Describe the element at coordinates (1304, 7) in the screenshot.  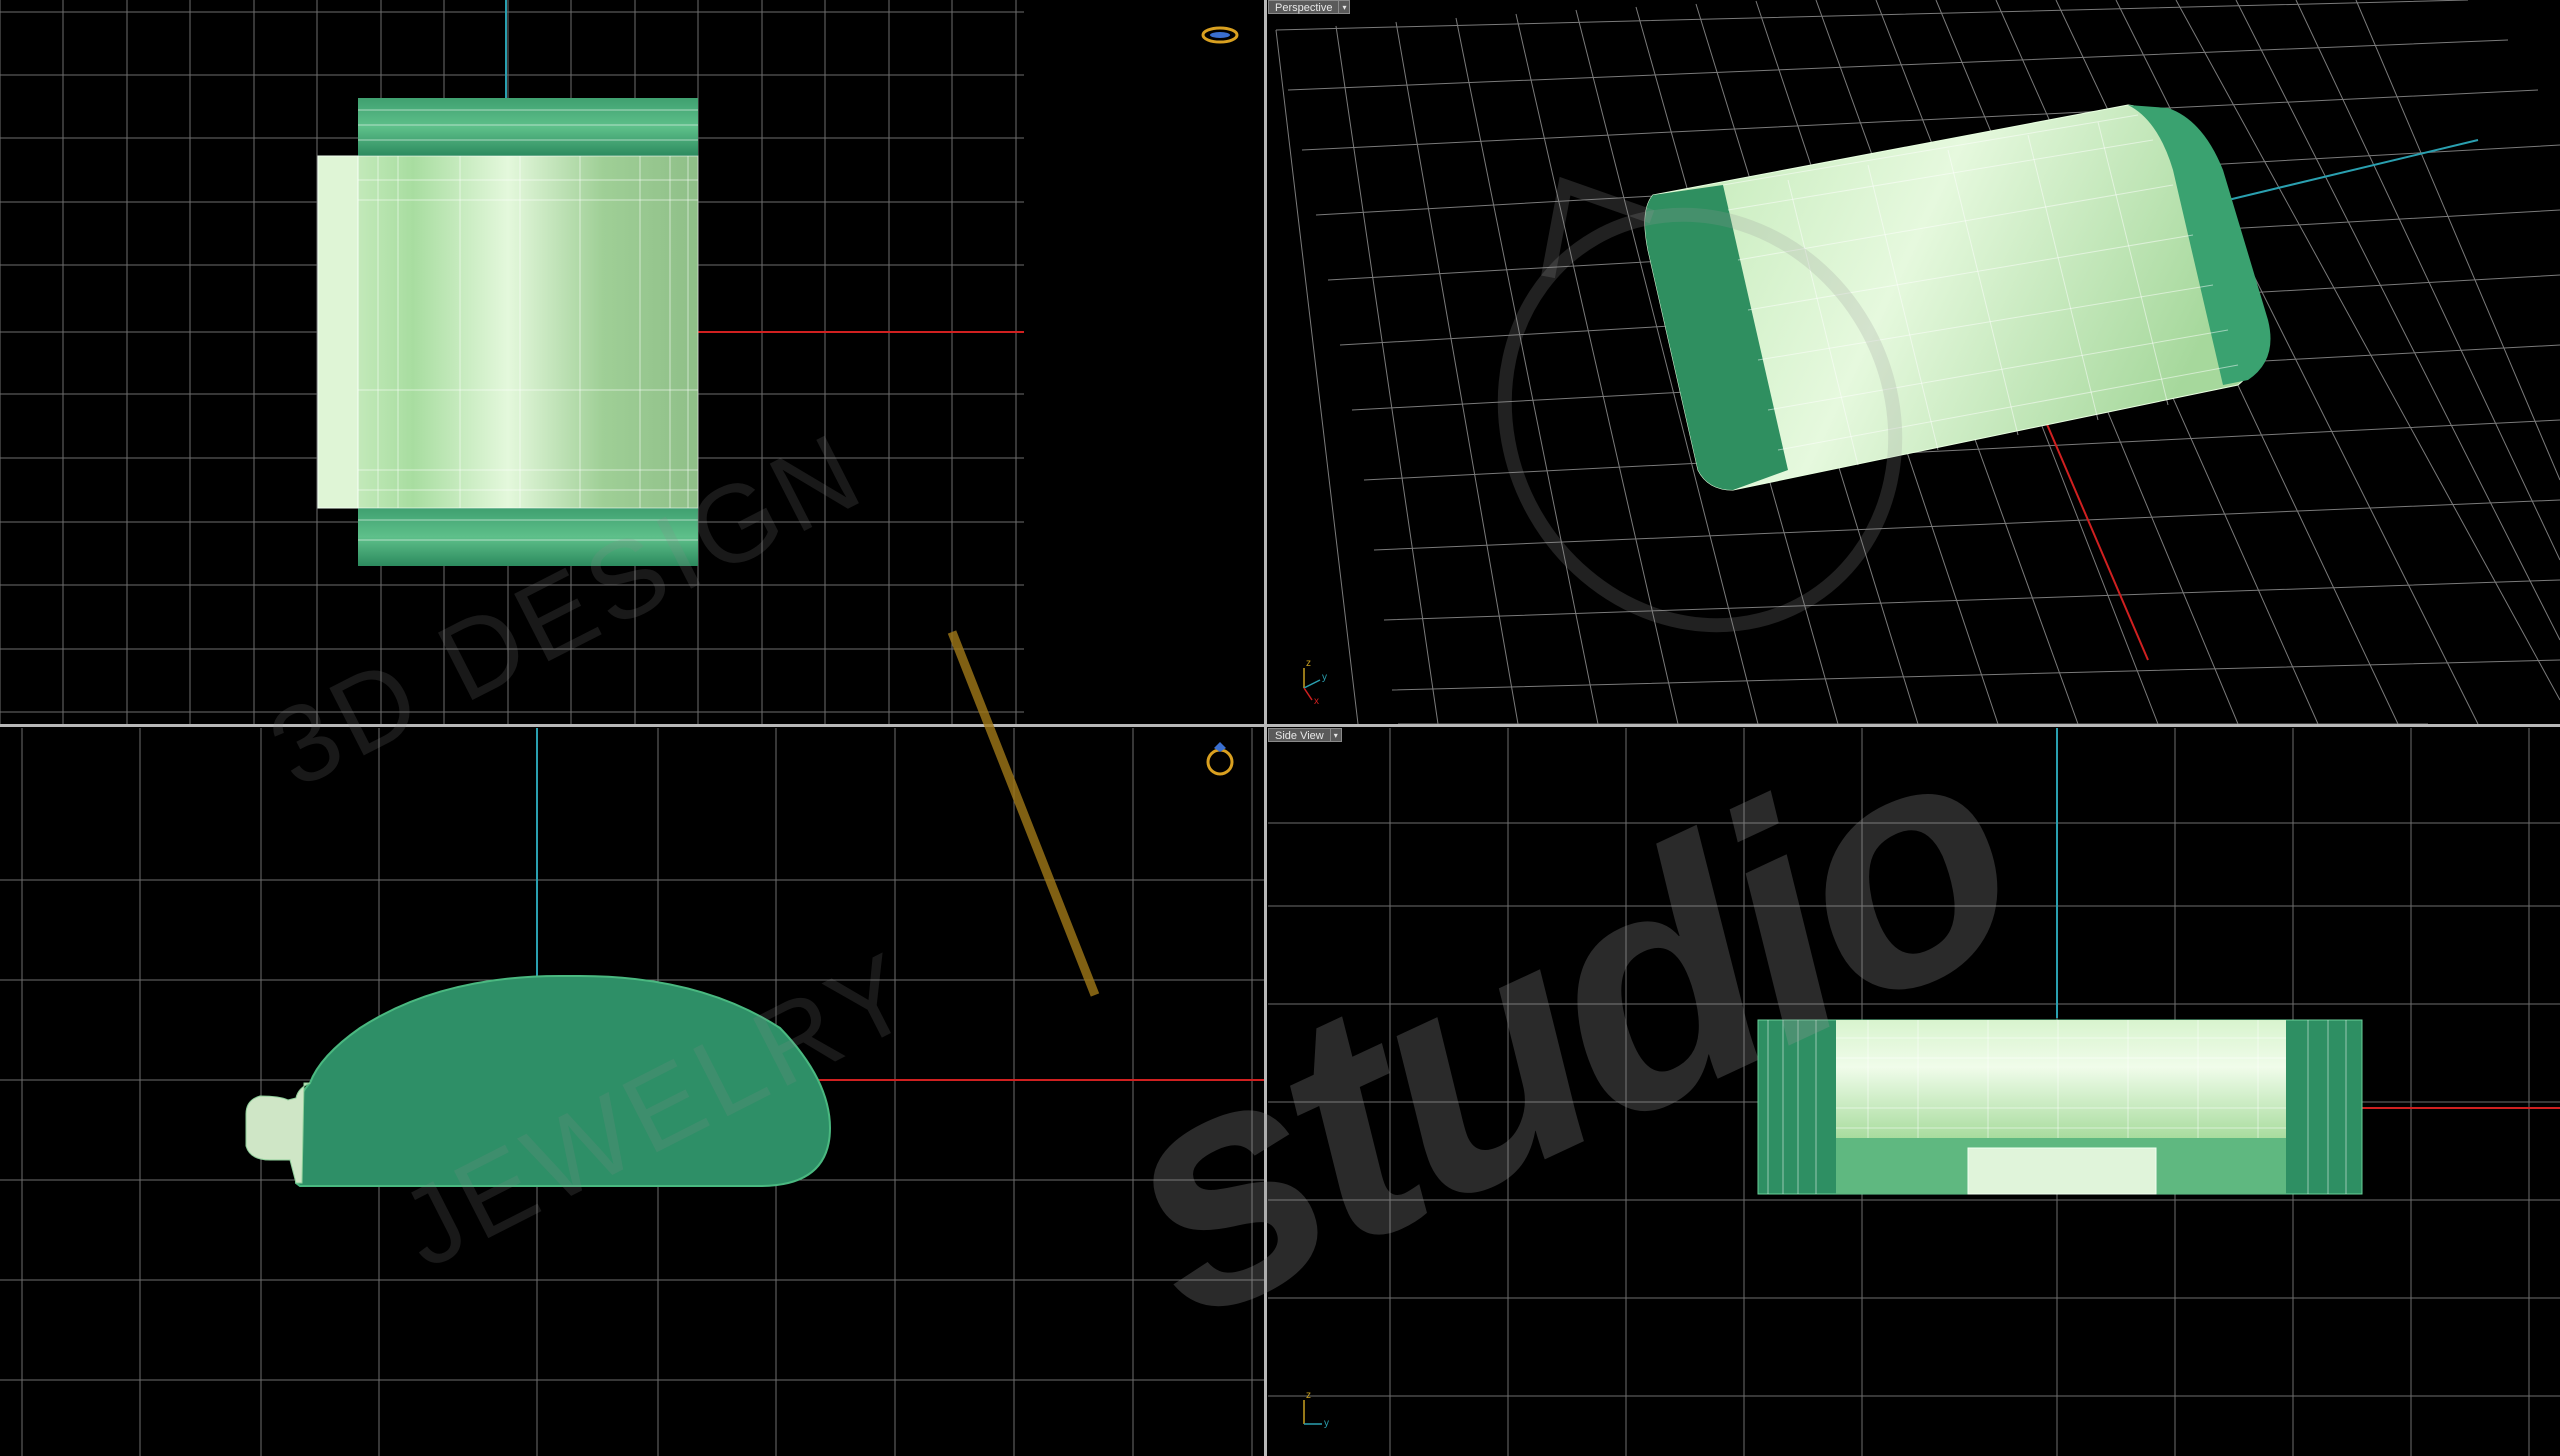
I see `perspective-label-text: Perspective` at that location.